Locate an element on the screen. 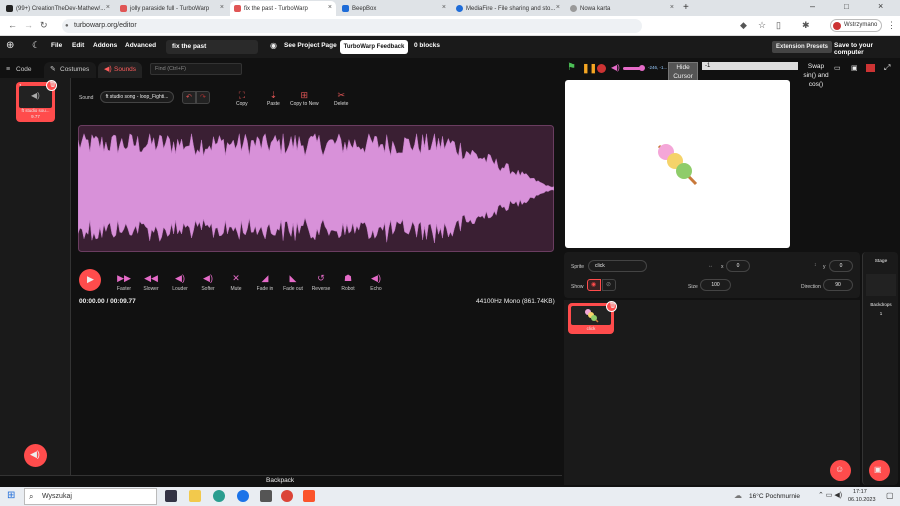 This screenshot has height=506, width=900. close-window-icon: × is located at coordinates (880, 6).